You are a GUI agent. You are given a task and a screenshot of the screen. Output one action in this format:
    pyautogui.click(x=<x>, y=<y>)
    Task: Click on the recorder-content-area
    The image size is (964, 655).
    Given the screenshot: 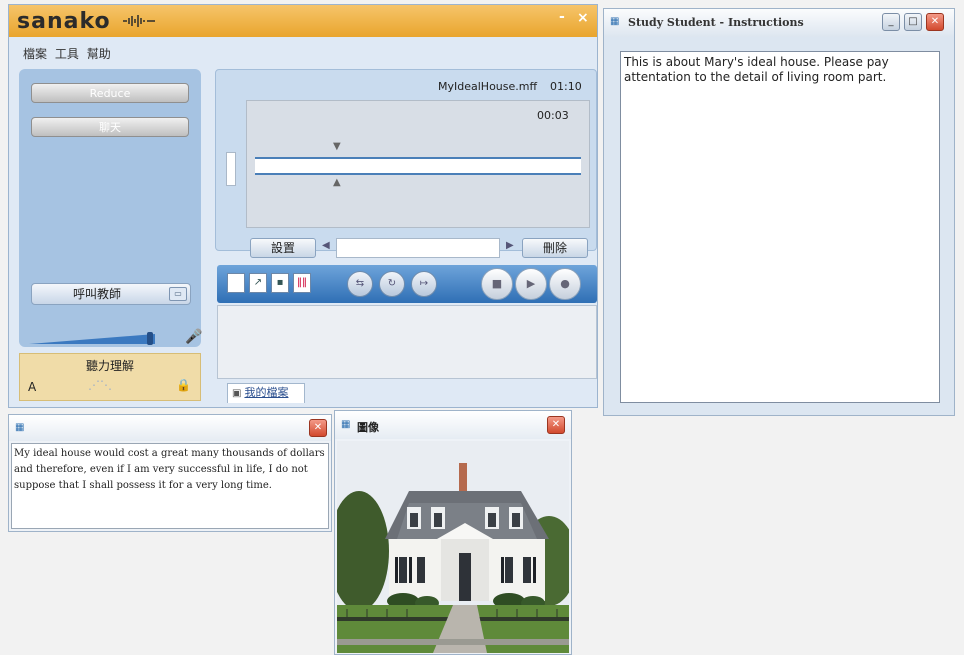 What is the action you would take?
    pyautogui.click(x=407, y=342)
    